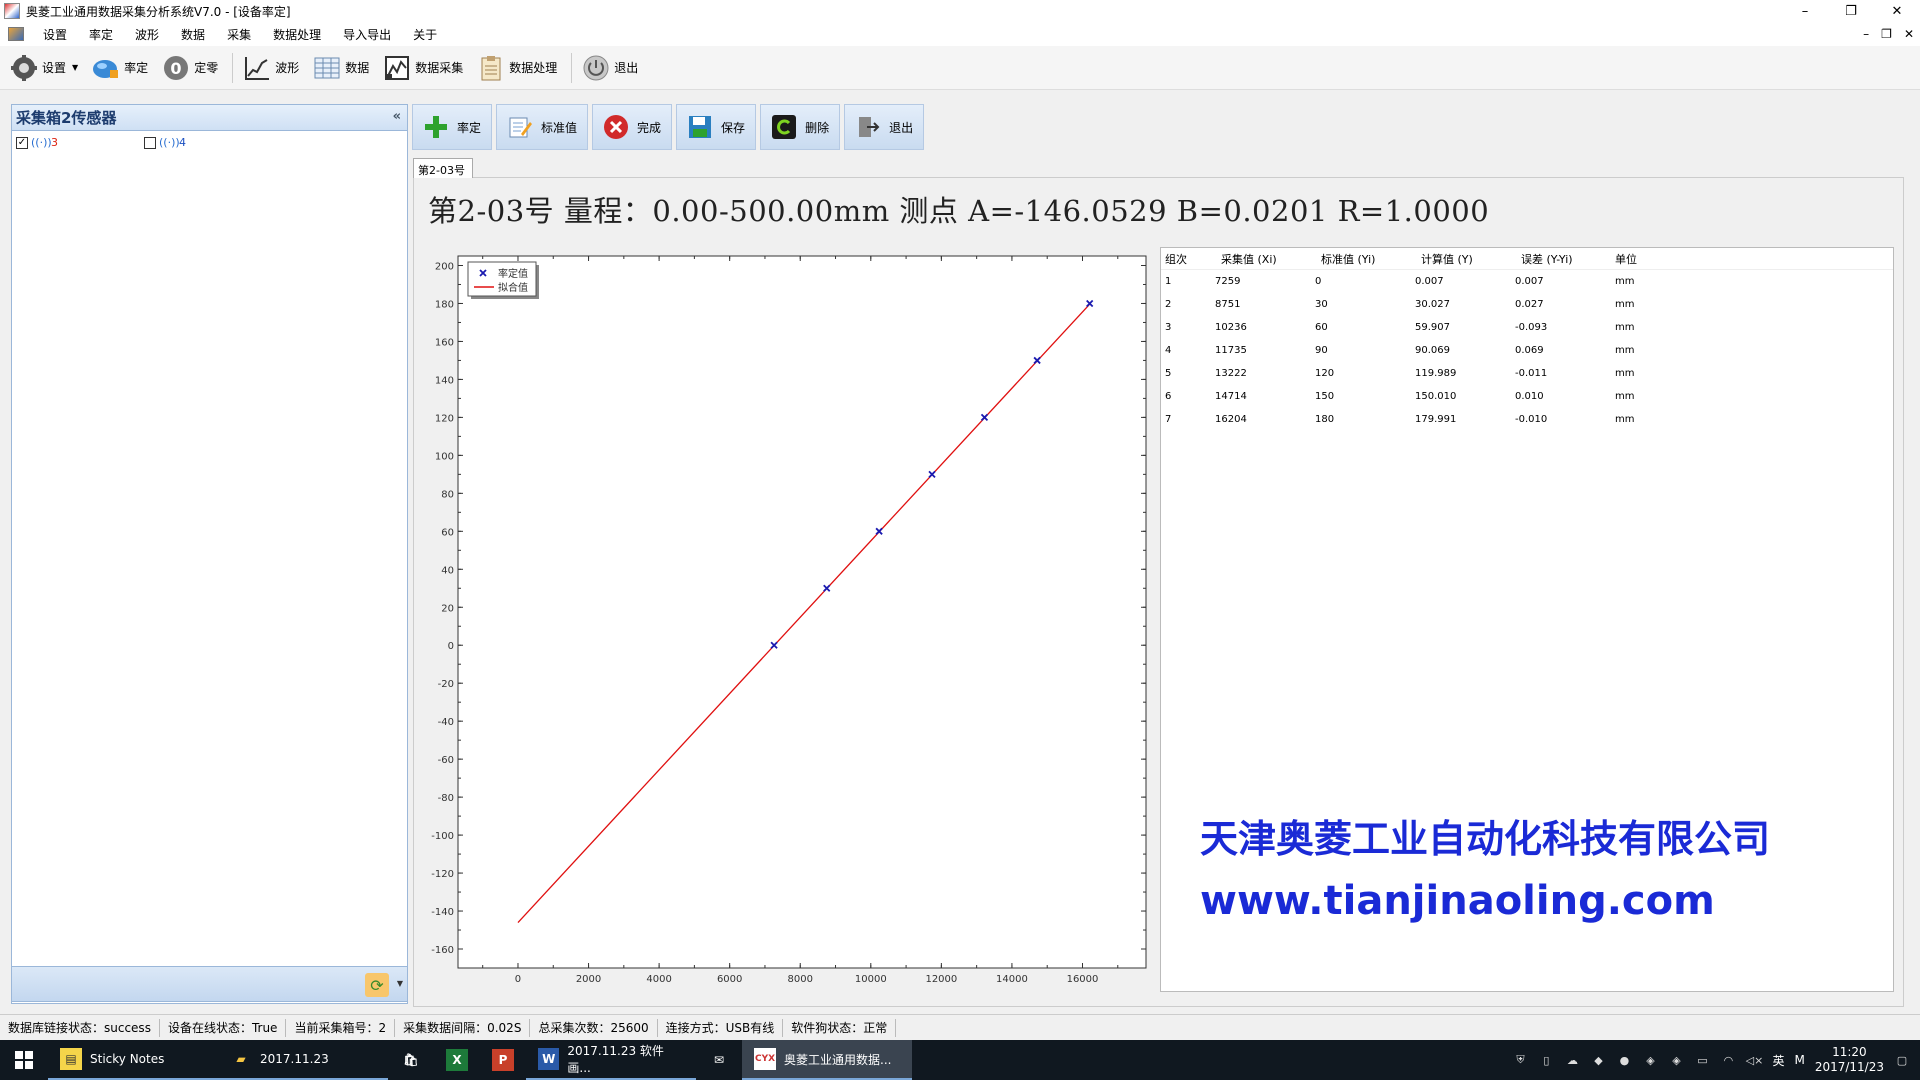 The image size is (1920, 1080). I want to click on table-row: 3 10236 60 59.907 -0.093 mm, so click(1411, 327).